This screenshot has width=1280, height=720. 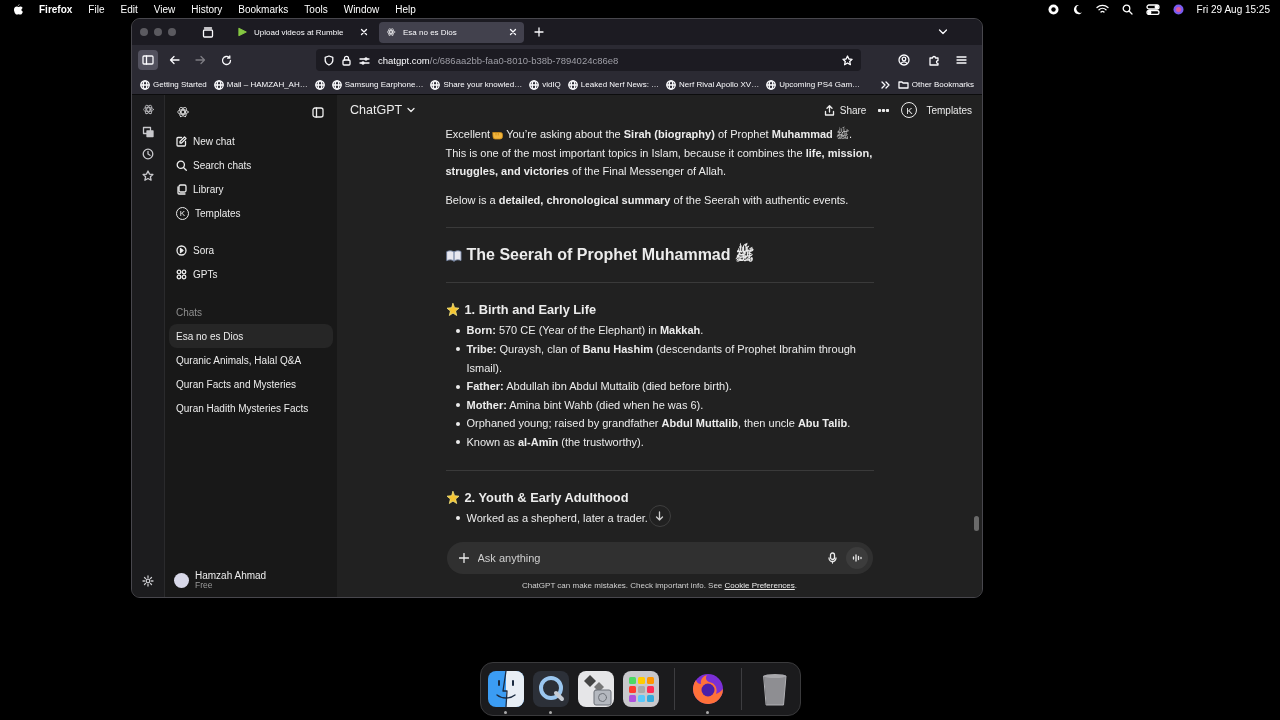 What do you see at coordinates (329, 60) in the screenshot?
I see `shield-icon` at bounding box center [329, 60].